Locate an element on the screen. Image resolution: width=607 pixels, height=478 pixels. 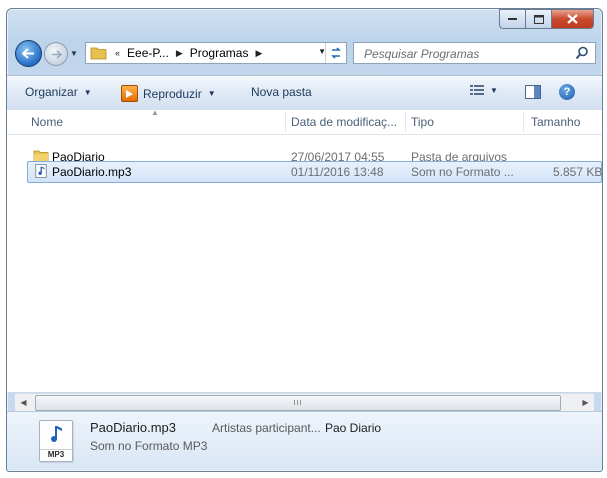
close-icon is located at coordinates (572, 19).